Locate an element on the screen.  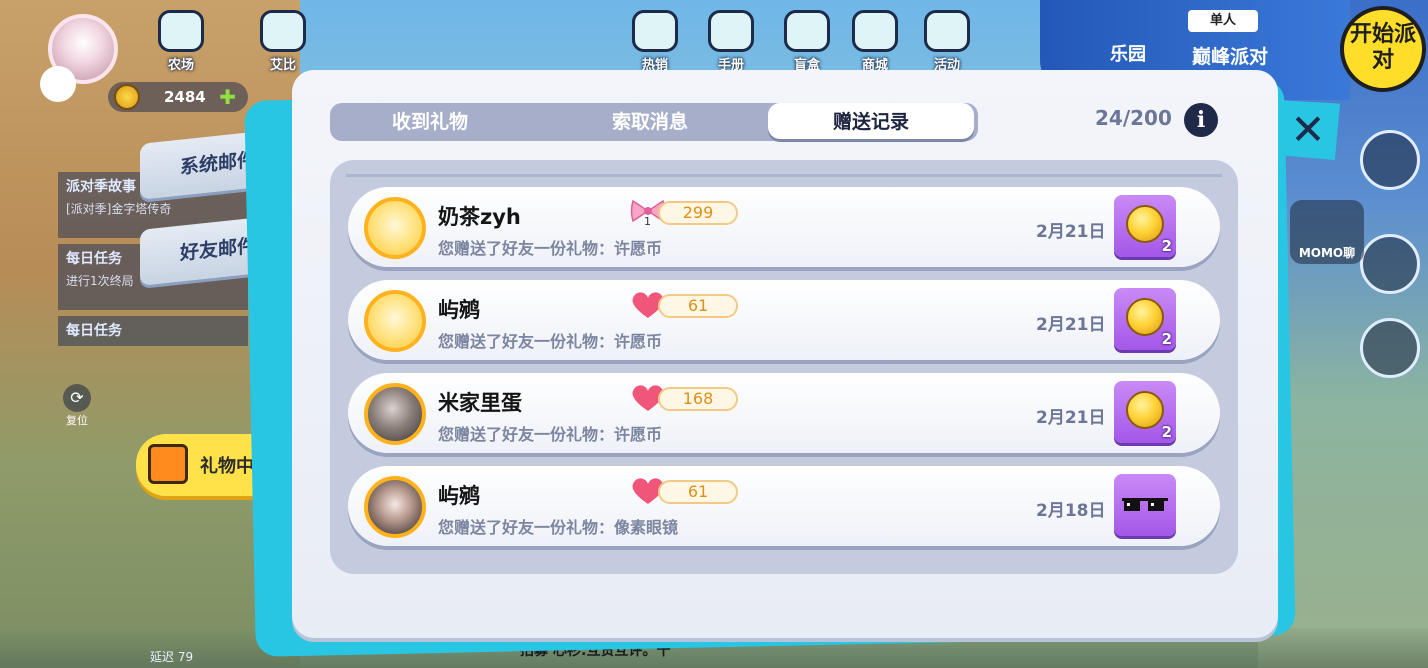
single-mode-badge: 单人 is located at coordinates (1223, 21).